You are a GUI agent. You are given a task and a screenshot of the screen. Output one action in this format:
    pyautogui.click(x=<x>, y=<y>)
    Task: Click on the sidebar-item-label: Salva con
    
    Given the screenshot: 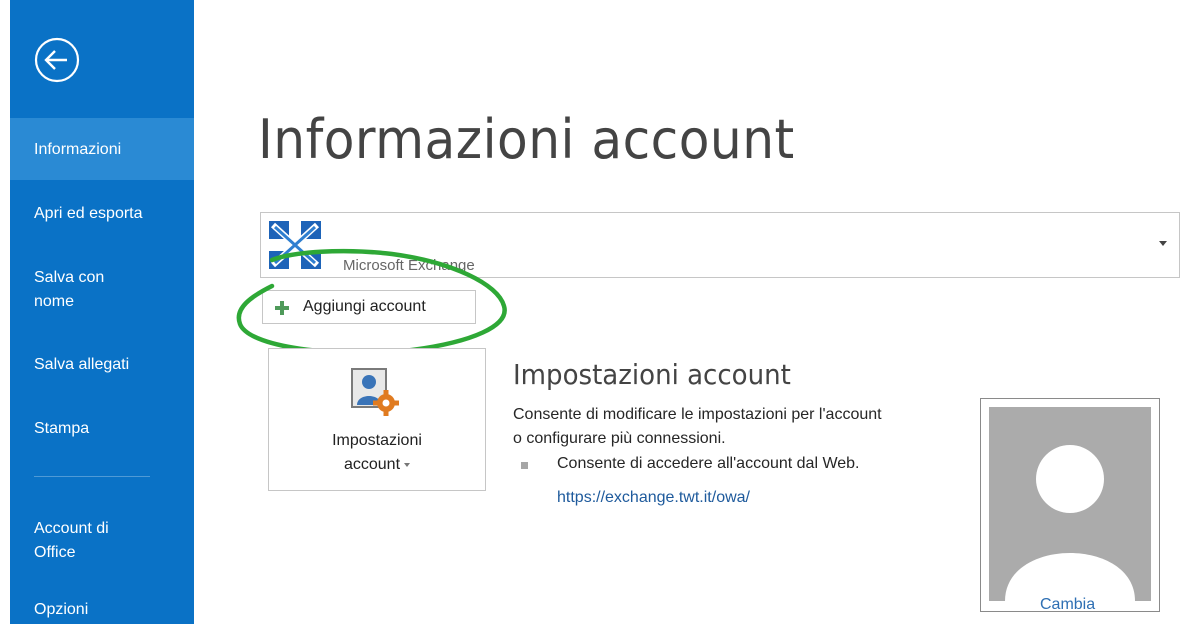 What is the action you would take?
    pyautogui.click(x=69, y=277)
    